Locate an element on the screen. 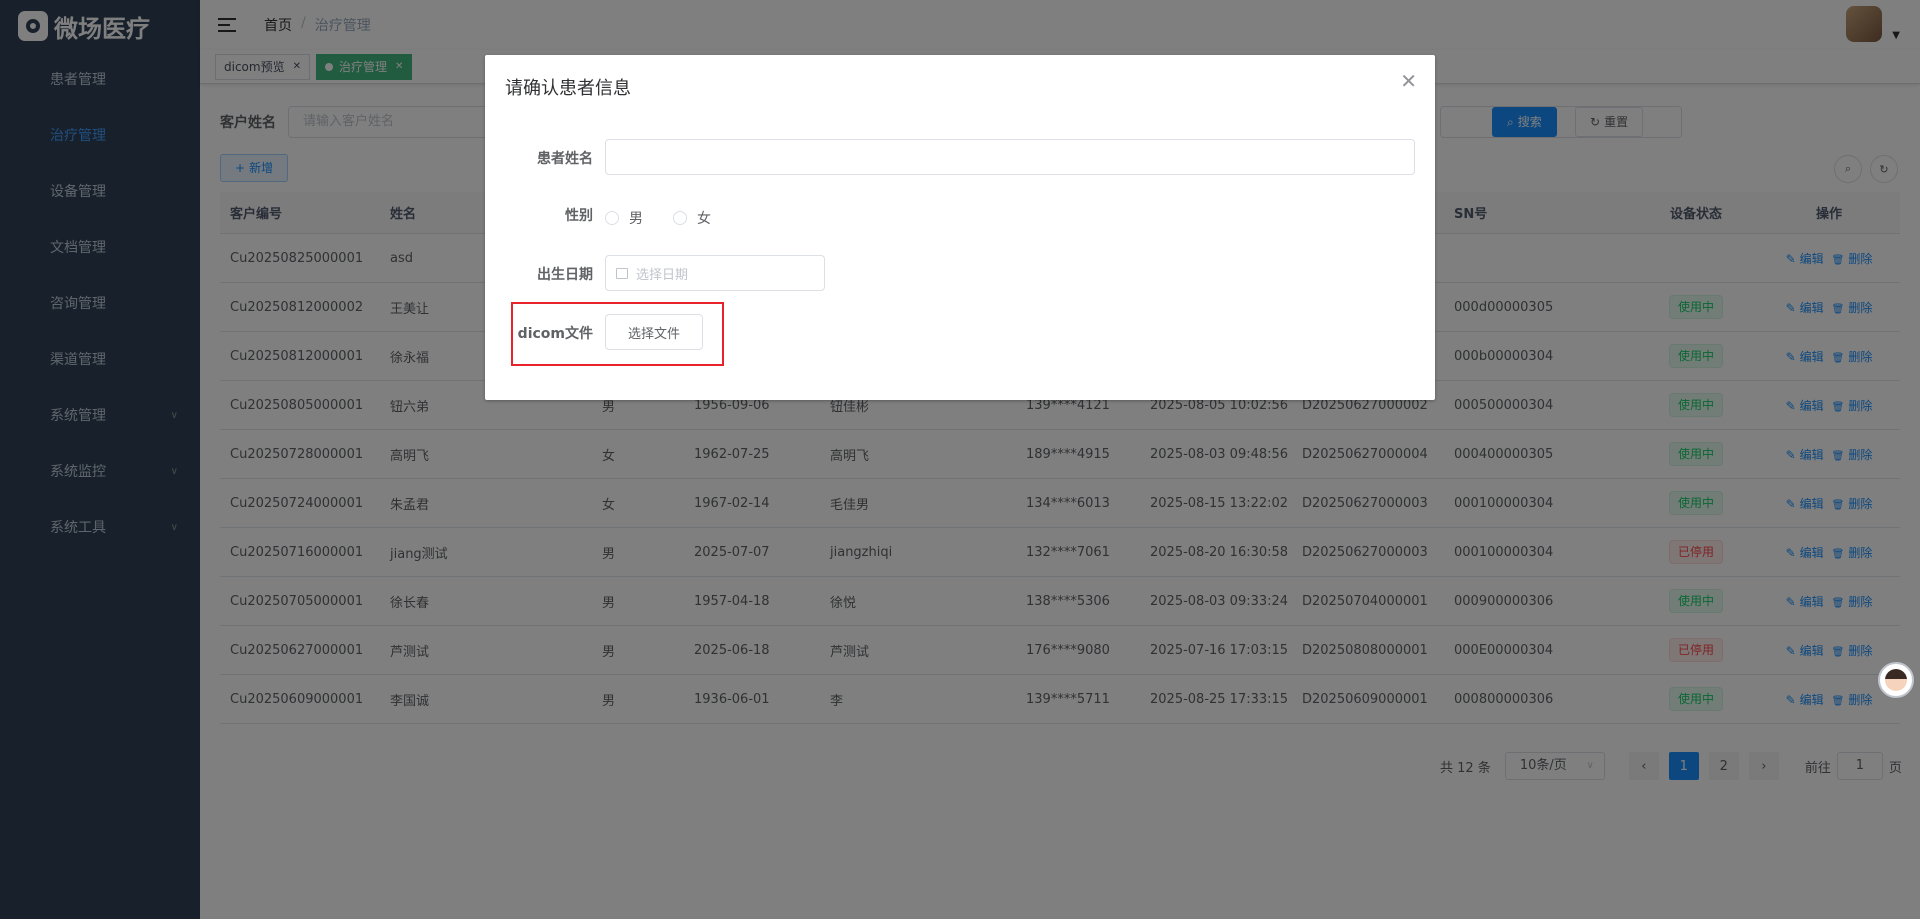 The image size is (1920, 919). birth-date-picker: 选择日期 is located at coordinates (715, 273).